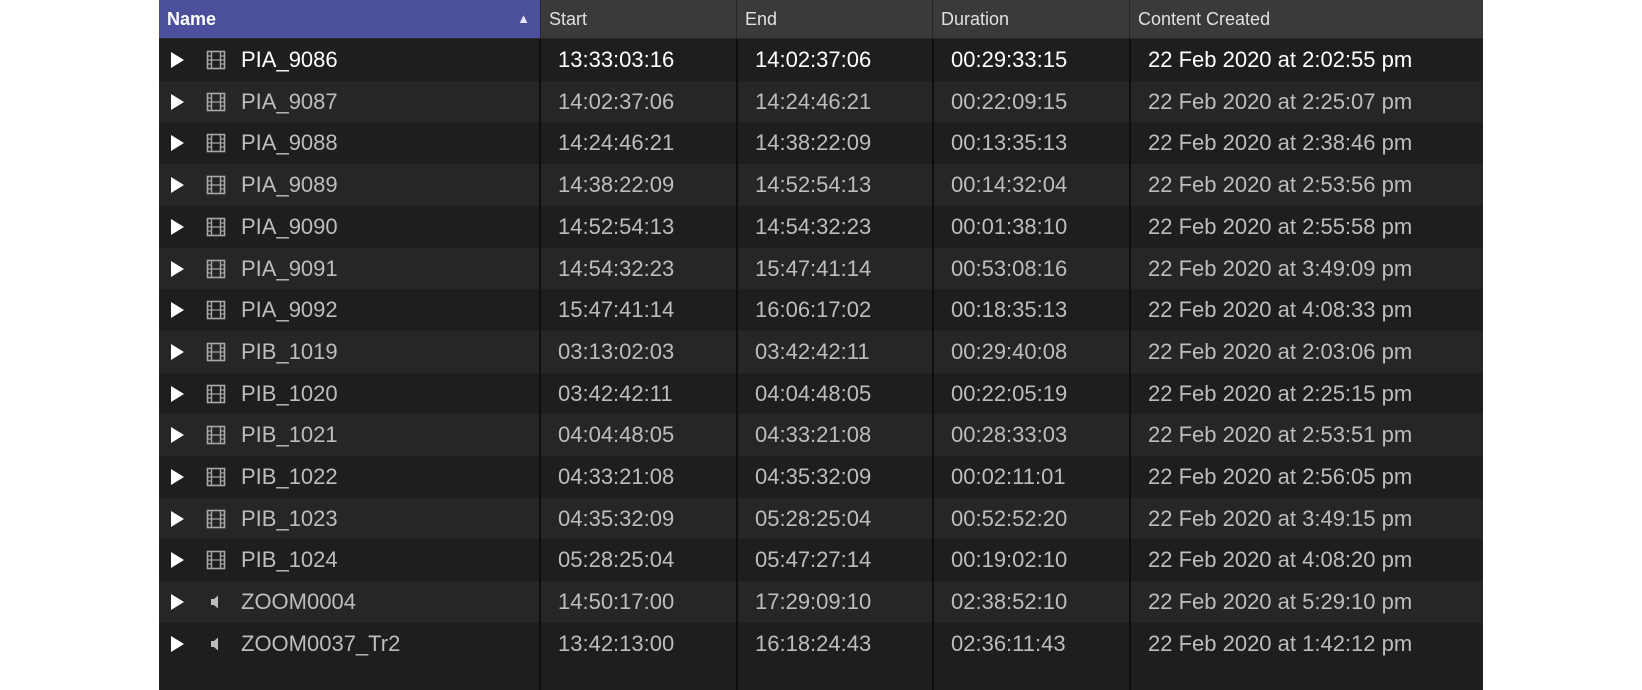 This screenshot has height=690, width=1642. Describe the element at coordinates (1009, 560) in the screenshot. I see `cell-duration: 00:19:02:10` at that location.